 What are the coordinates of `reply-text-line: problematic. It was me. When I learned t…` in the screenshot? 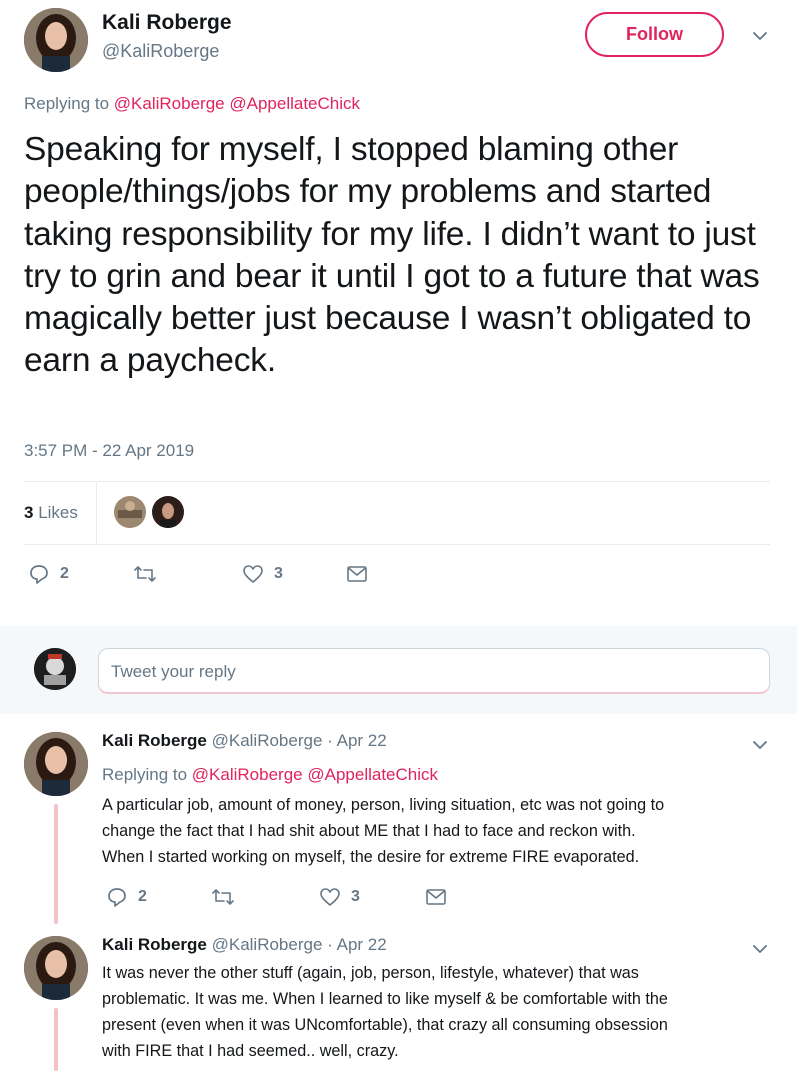 It's located at (385, 999).